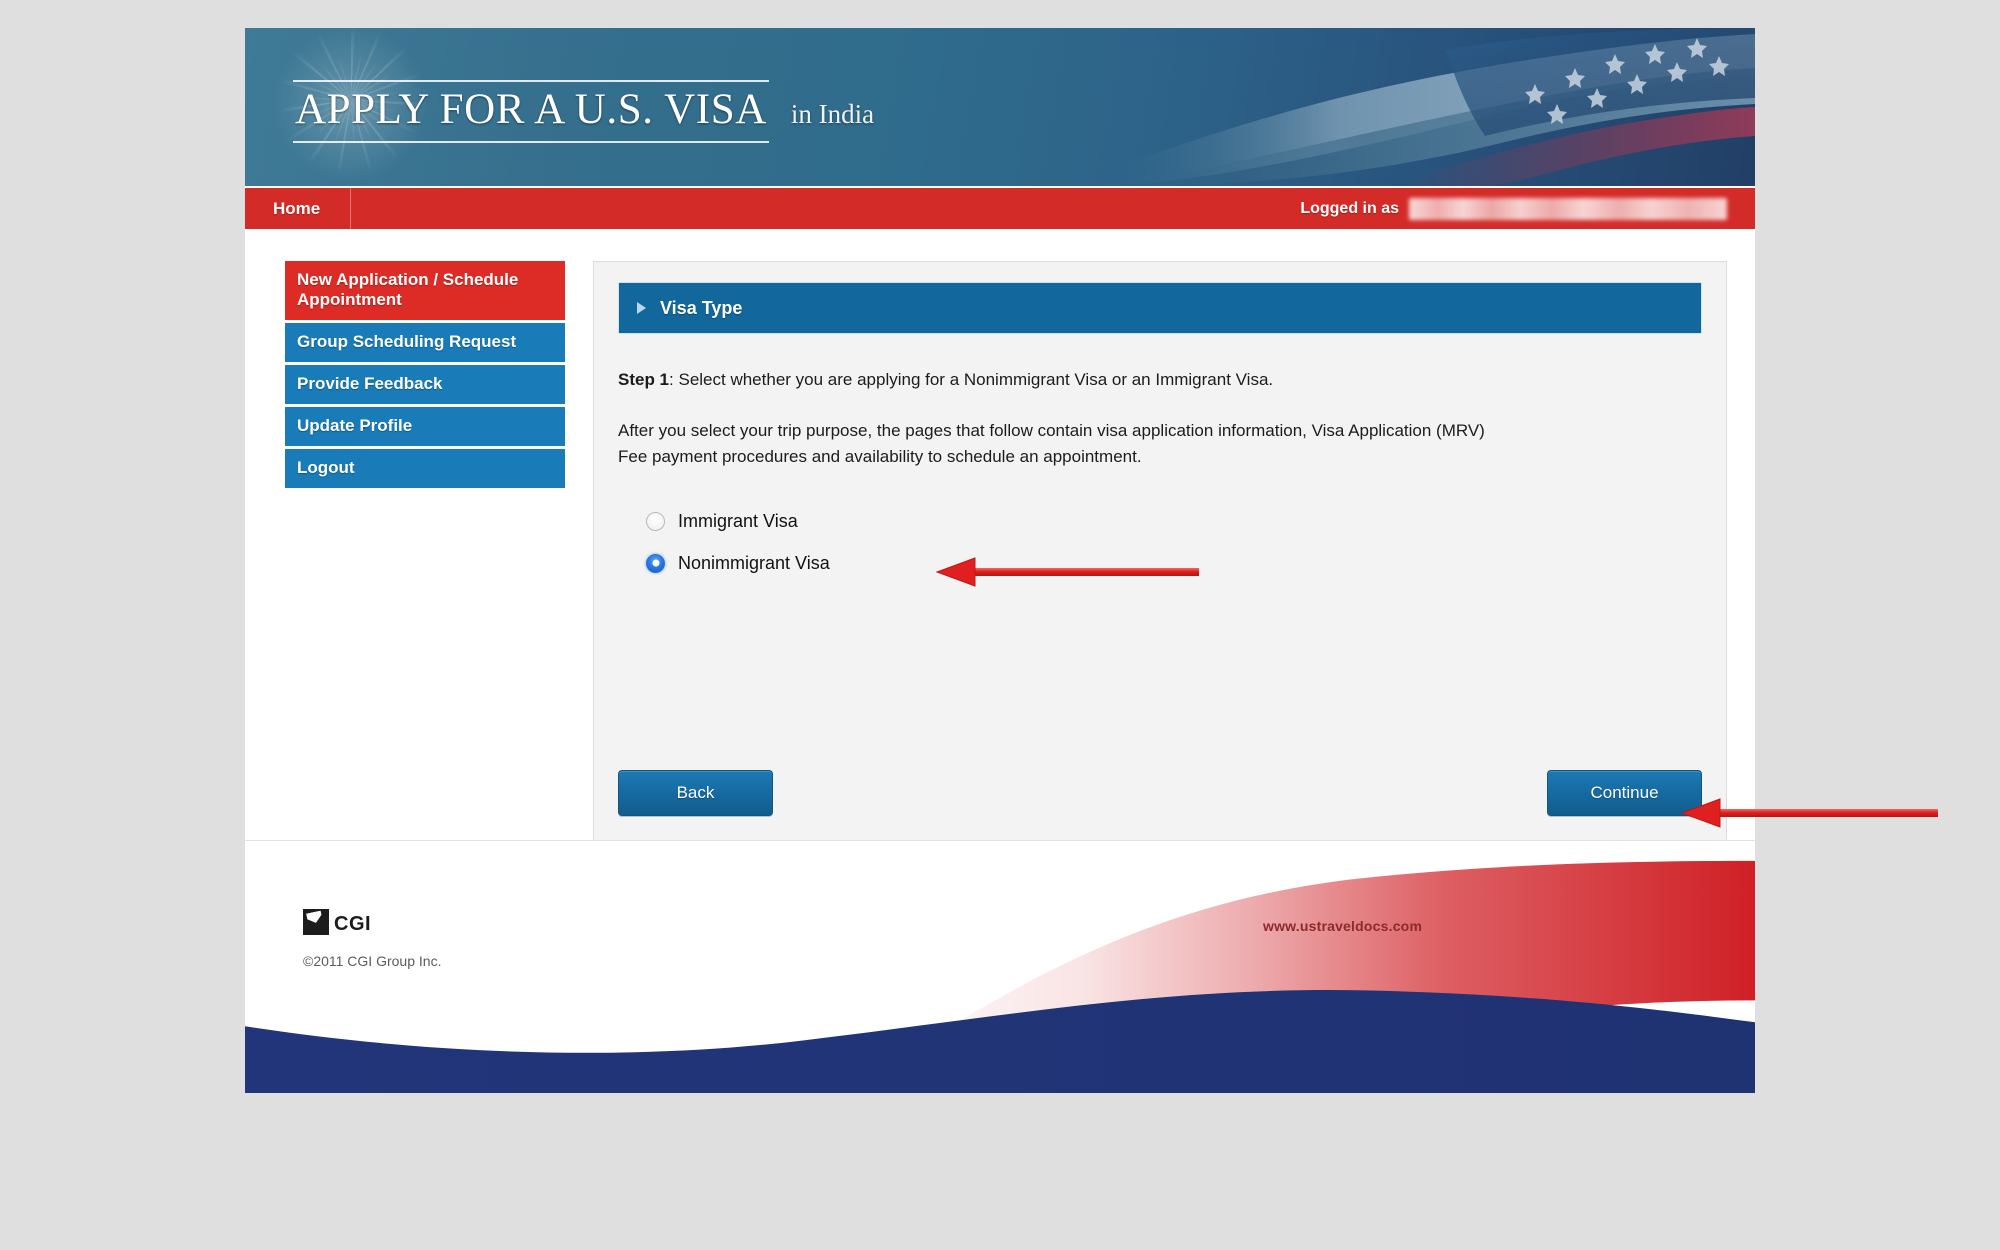 The width and height of the screenshot is (2000, 1250). What do you see at coordinates (655, 521) in the screenshot?
I see `radio-immigrant-visa-input` at bounding box center [655, 521].